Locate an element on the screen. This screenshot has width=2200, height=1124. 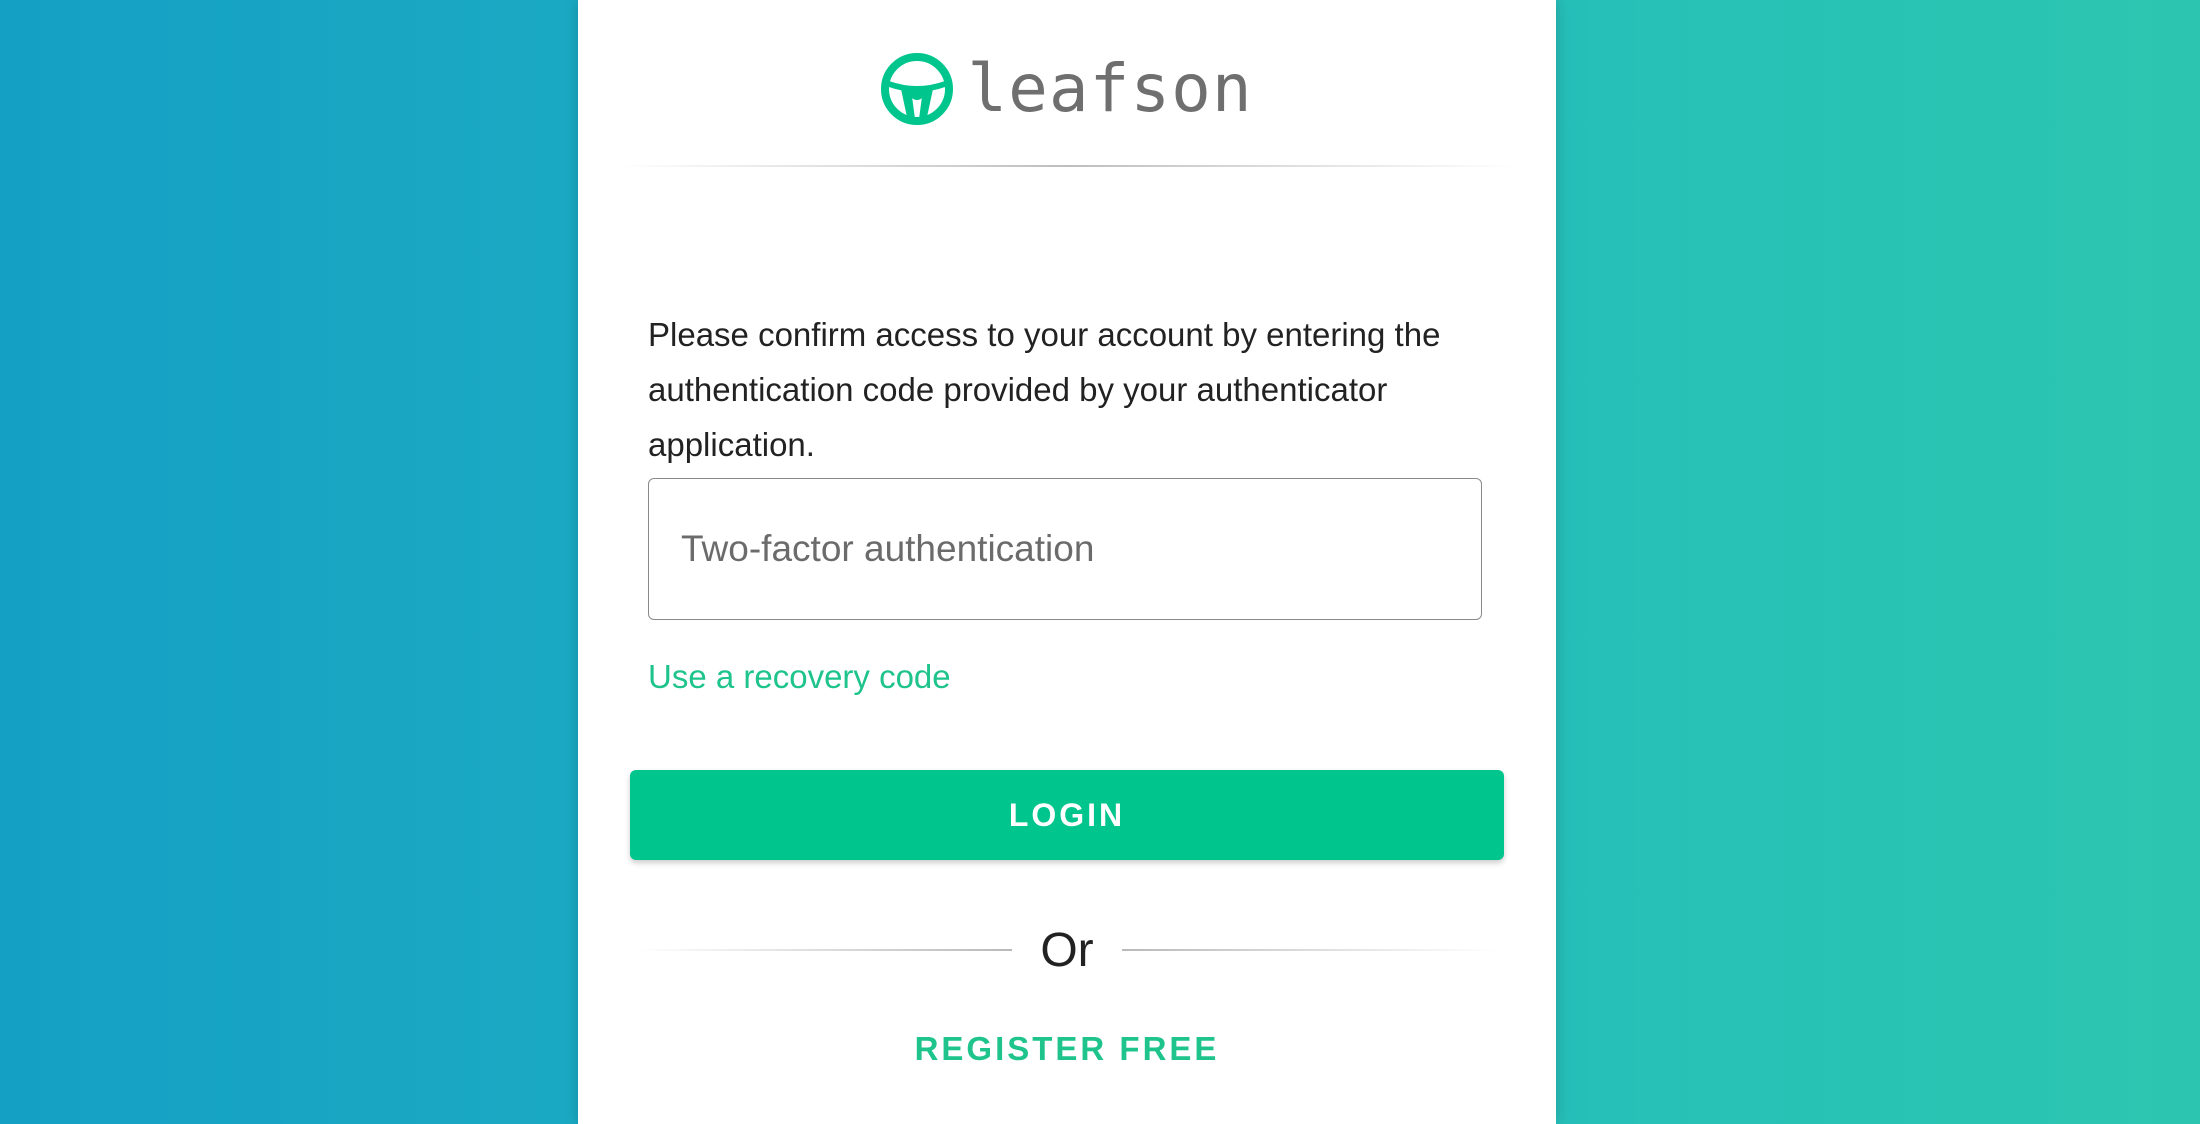
steering-wheel-logo-icon is located at coordinates (917, 89).